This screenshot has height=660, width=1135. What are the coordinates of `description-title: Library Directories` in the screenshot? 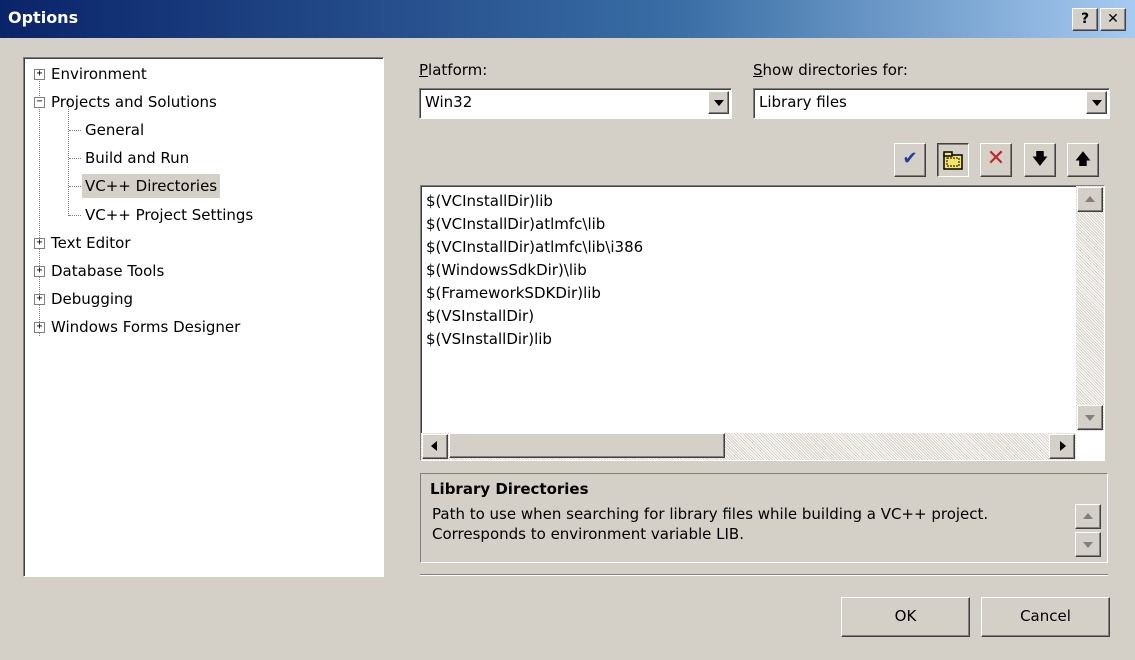 It's located at (509, 489).